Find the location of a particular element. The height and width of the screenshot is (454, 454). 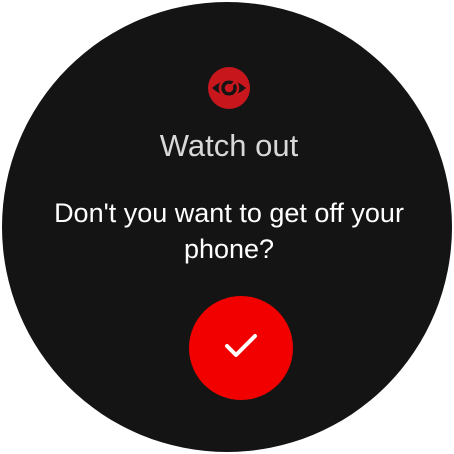

dialog-message: Don't you want to get off your phone? is located at coordinates (229, 231).